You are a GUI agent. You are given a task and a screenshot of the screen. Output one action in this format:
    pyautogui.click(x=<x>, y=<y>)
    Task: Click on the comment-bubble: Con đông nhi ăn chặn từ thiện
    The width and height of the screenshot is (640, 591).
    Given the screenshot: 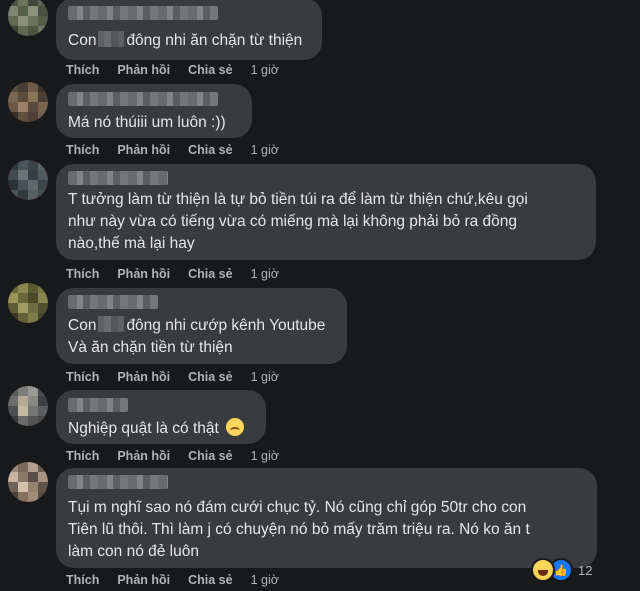 What is the action you would take?
    pyautogui.click(x=189, y=30)
    